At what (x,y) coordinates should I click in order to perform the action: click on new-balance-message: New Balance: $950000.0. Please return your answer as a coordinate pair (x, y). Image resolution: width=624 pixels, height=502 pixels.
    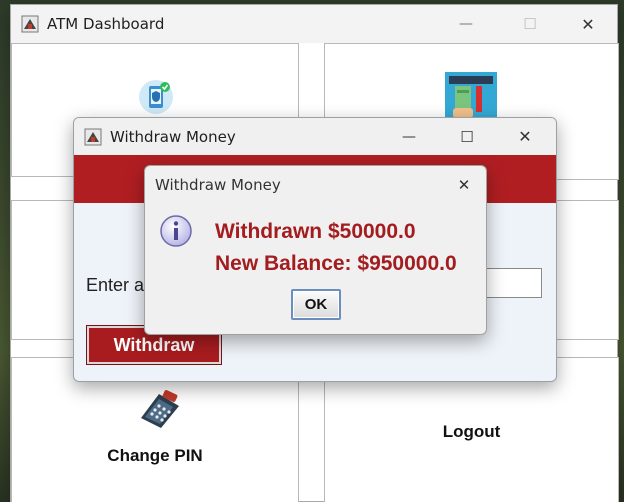
    Looking at the image, I should click on (336, 263).